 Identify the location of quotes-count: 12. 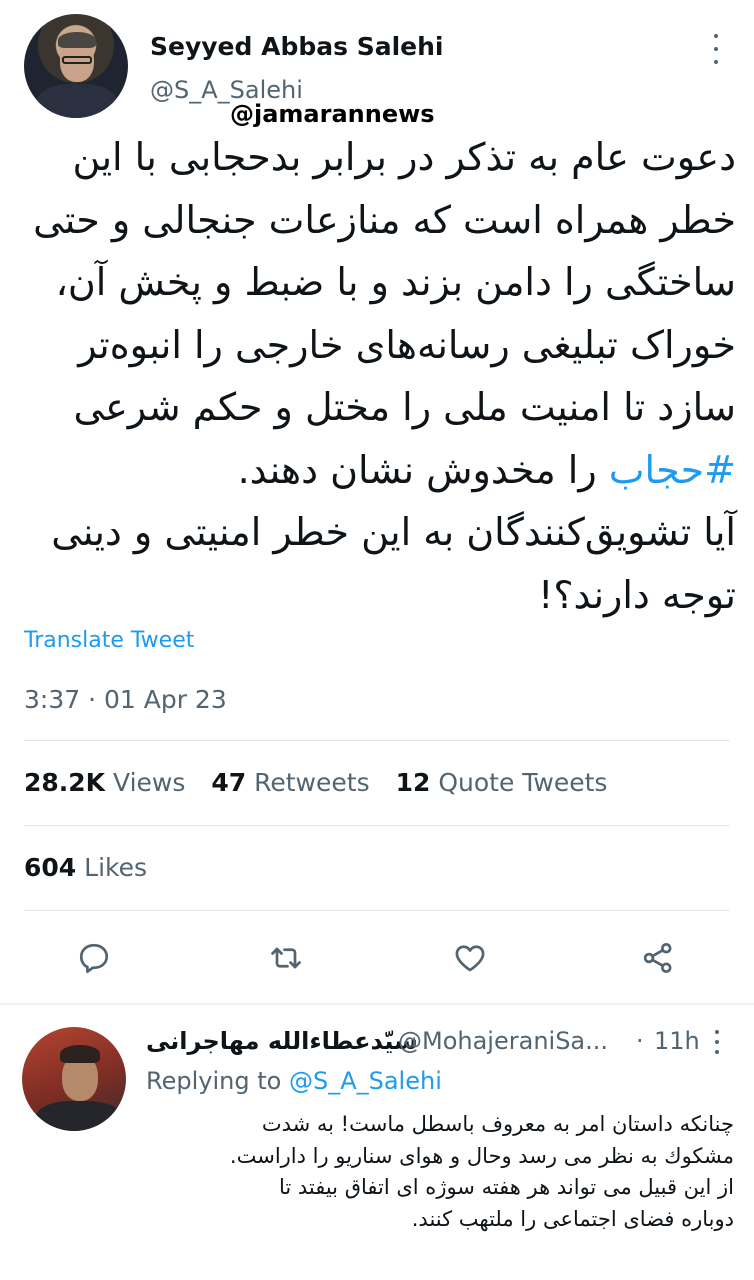
(413, 782).